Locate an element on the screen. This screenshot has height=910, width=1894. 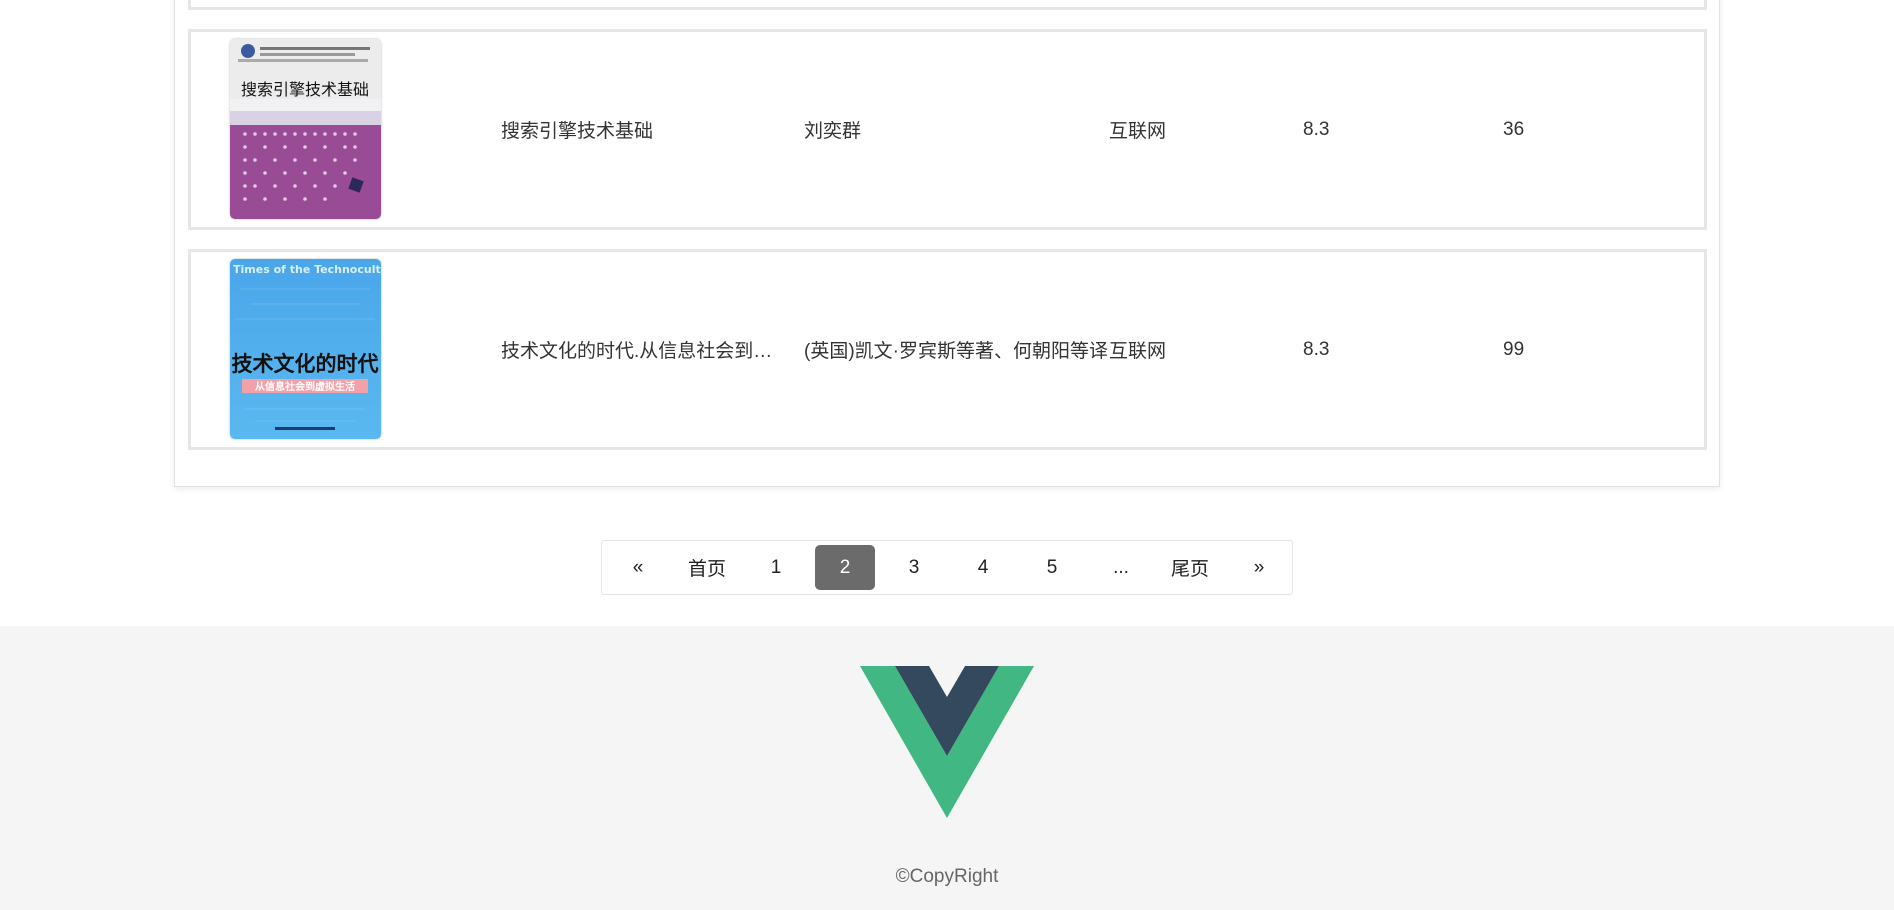
cover-banner-text: 从信息社会到虚拟生活 is located at coordinates (305, 386).